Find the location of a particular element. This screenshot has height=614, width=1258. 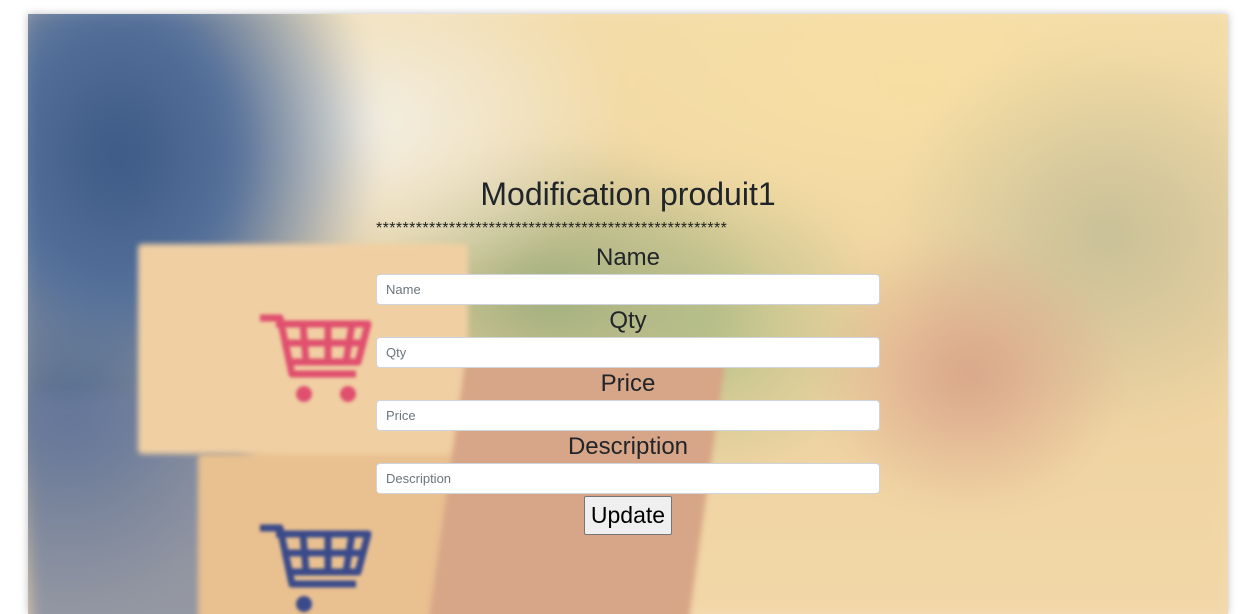

qty-input is located at coordinates (628, 352).